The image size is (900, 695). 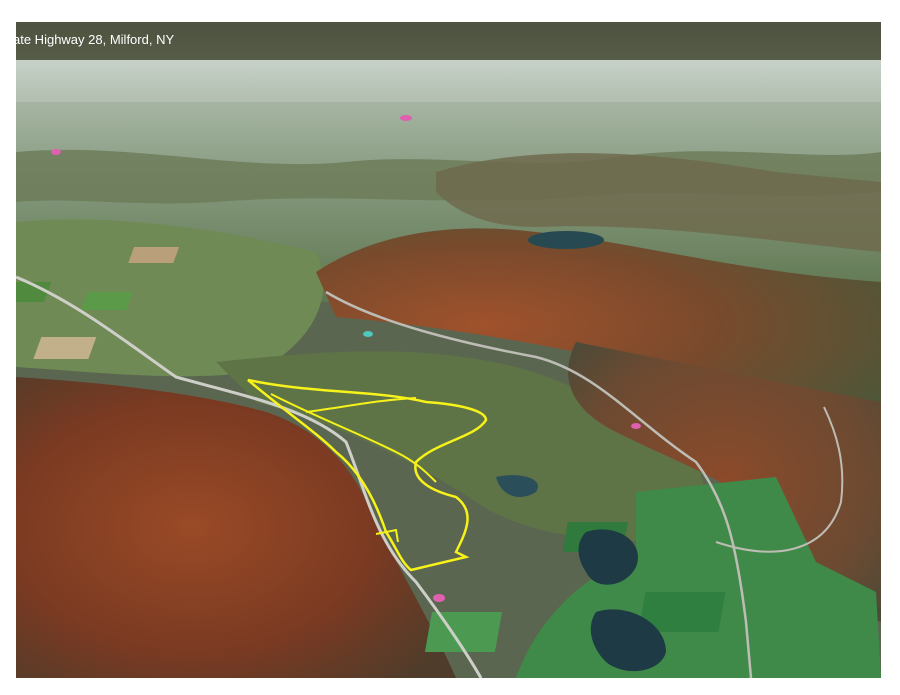 What do you see at coordinates (566, 240) in the screenshot?
I see `pond` at bounding box center [566, 240].